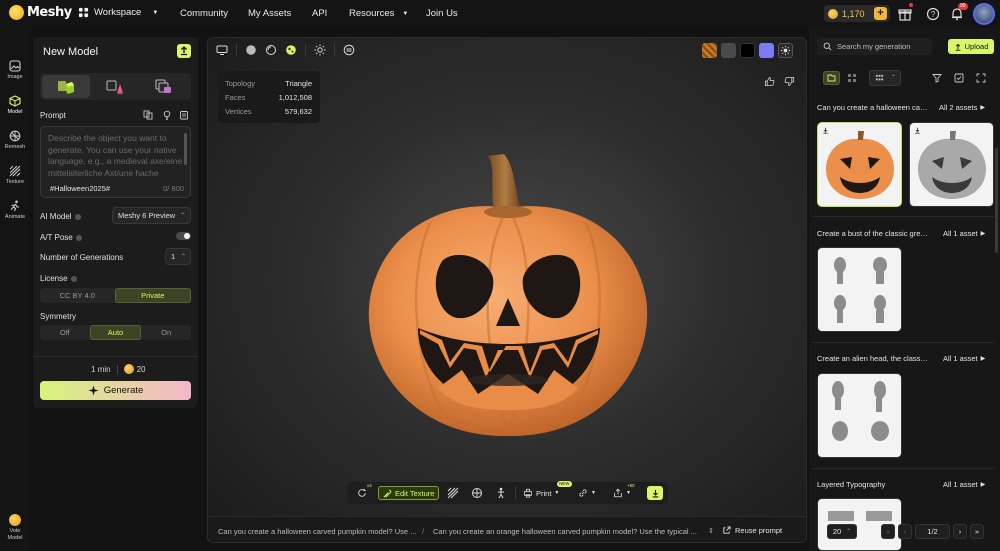 The height and width of the screenshot is (551, 1000). I want to click on light-settings-icon, so click(785, 50).